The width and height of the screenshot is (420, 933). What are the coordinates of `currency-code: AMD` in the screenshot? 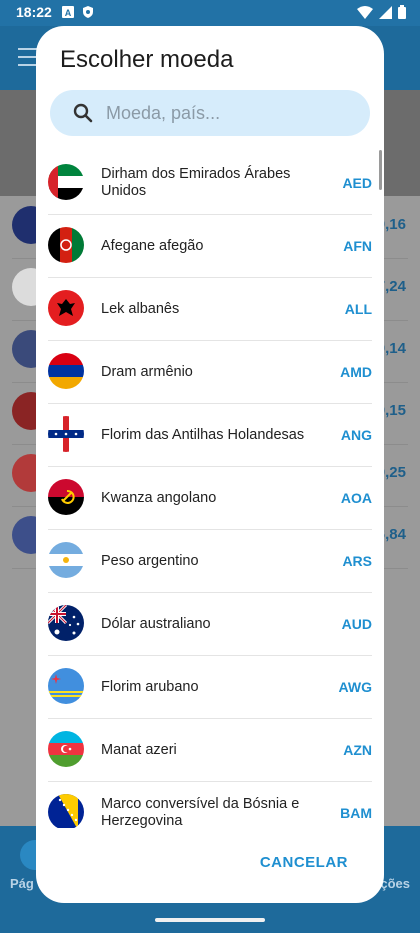 It's located at (356, 372).